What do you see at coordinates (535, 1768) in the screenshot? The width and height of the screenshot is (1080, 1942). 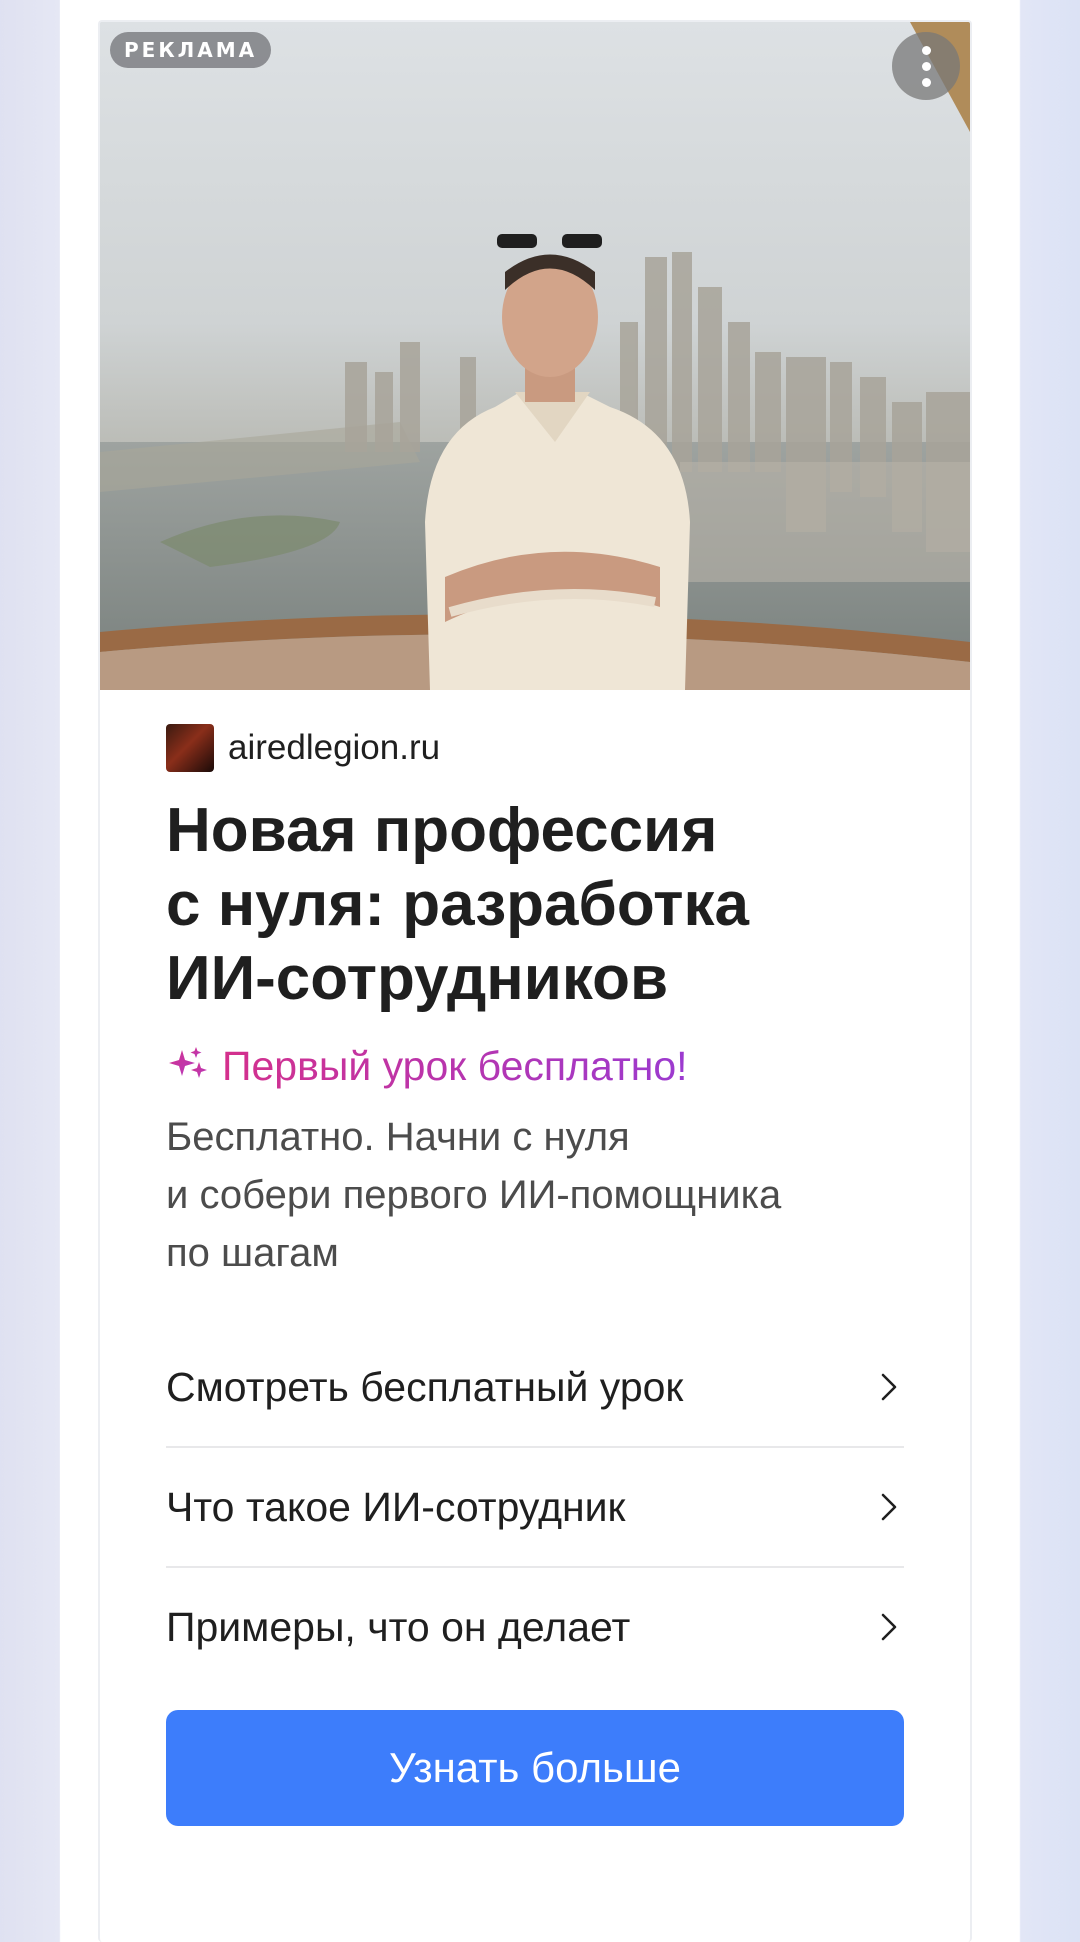 I see `learn-more-button: Узнать больше` at bounding box center [535, 1768].